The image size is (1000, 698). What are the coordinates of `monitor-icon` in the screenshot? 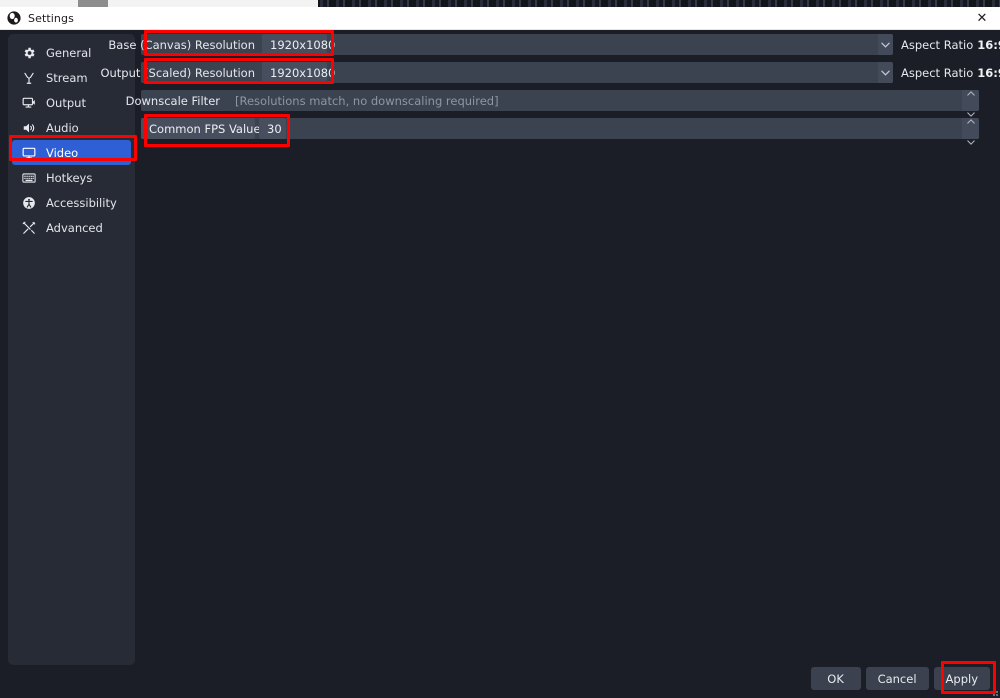 It's located at (29, 153).